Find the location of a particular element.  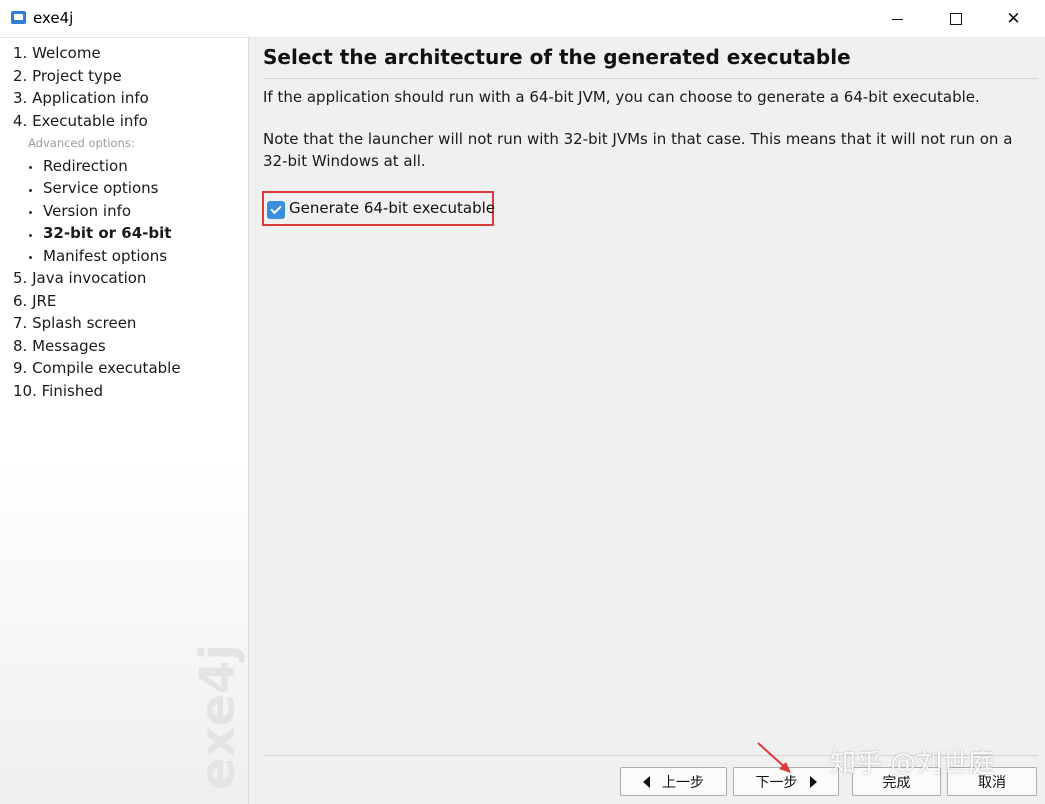

back-button-label: 上一步 is located at coordinates (683, 782).